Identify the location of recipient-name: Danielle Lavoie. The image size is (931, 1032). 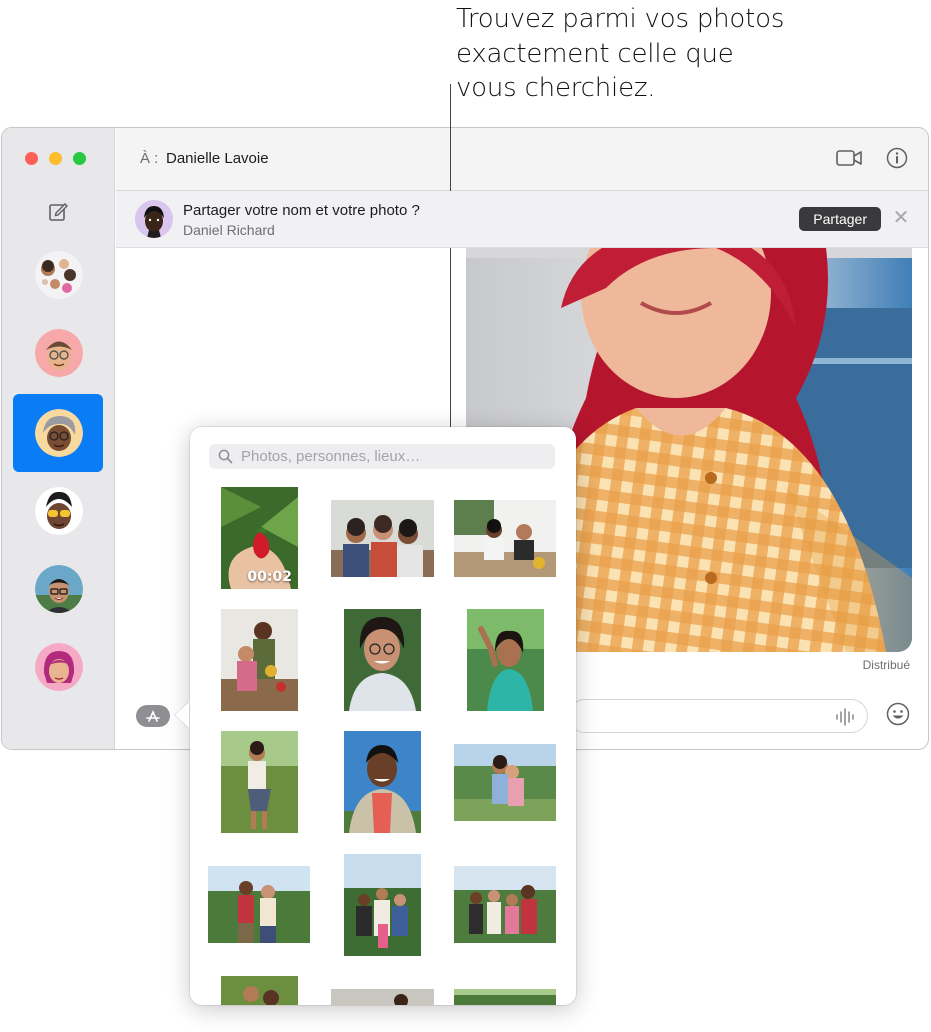
(217, 158).